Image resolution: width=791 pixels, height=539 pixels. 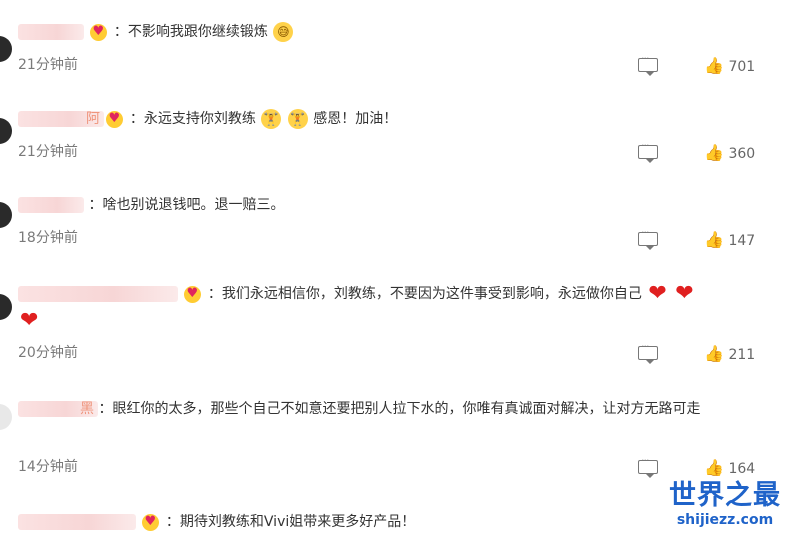 I want to click on comment-time: 14分钟前, so click(x=48, y=467).